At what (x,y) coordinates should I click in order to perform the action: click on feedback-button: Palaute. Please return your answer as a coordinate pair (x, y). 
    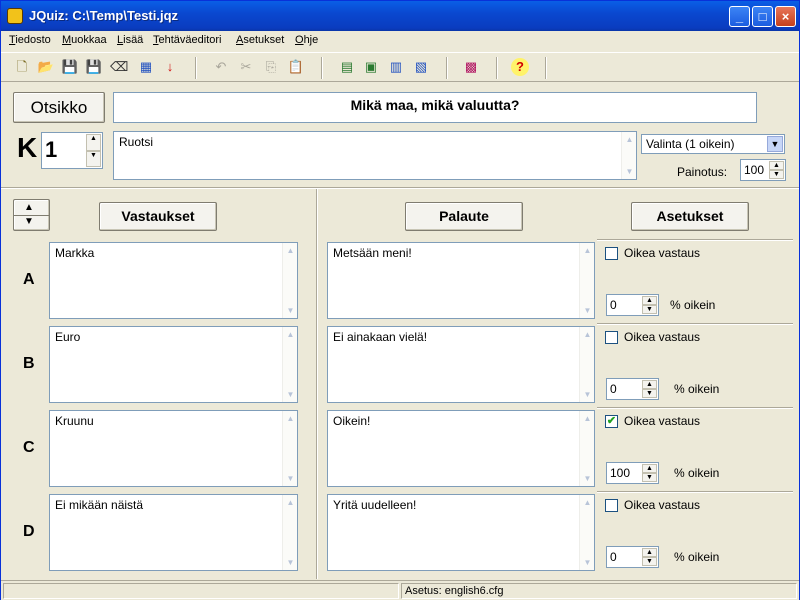
    Looking at the image, I should click on (464, 216).